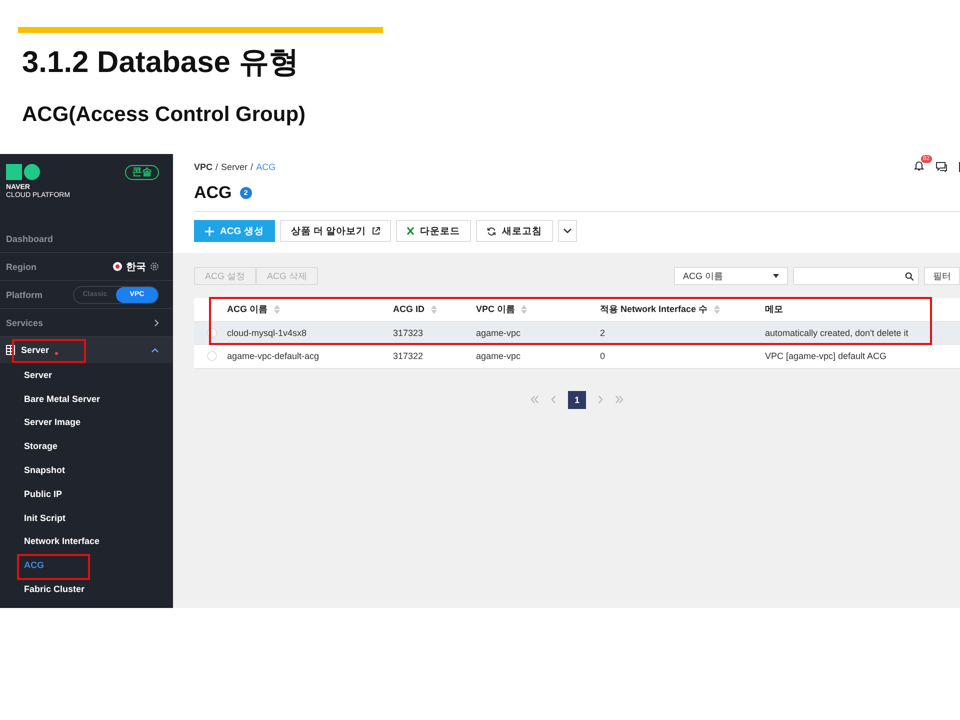  I want to click on table-cell: automatically created, don't delete it, so click(836, 333).